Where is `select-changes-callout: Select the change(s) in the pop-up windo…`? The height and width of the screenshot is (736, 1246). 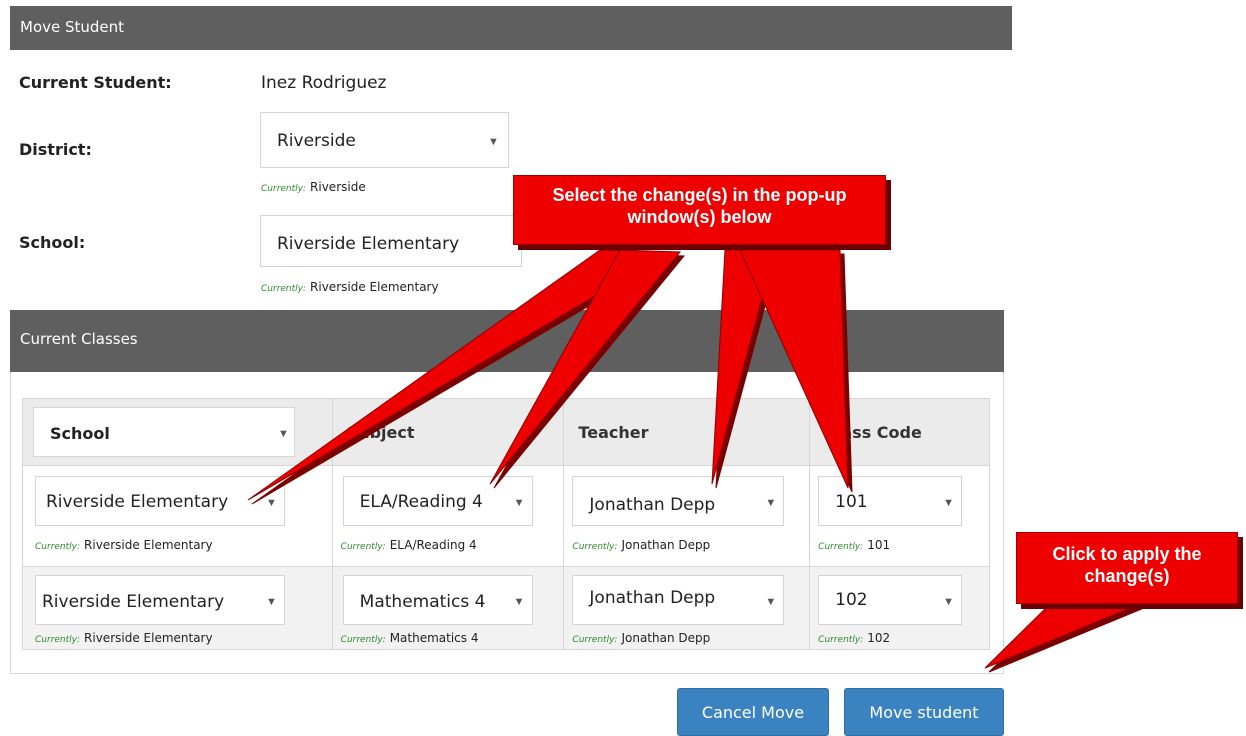
select-changes-callout: Select the change(s) in the pop-up windo… is located at coordinates (699, 210).